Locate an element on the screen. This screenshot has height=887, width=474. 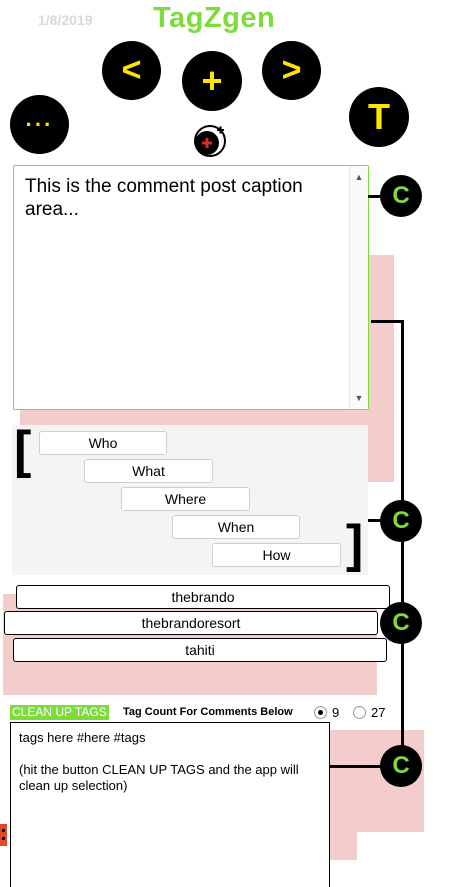
add-tag-icon is located at coordinates (210, 141).